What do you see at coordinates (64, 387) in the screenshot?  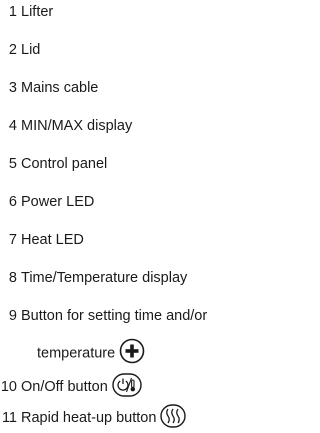 I see `item-label: On/Off button` at bounding box center [64, 387].